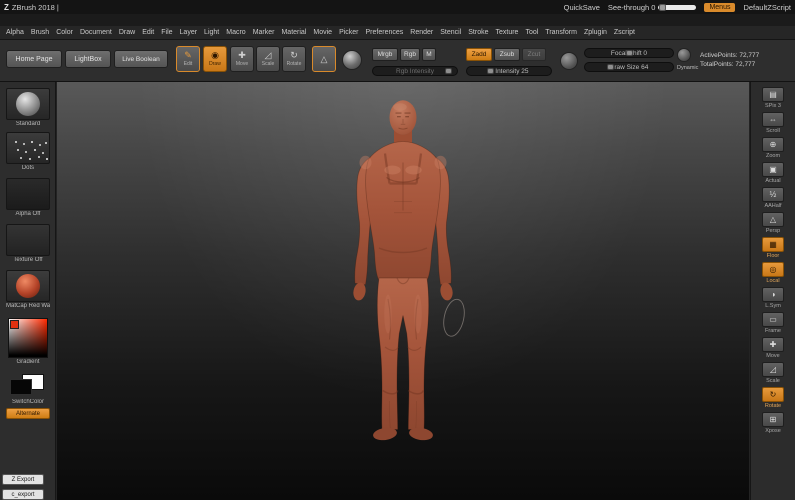  Describe the element at coordinates (23, 479) in the screenshot. I see `z-export-button: Z Export` at that location.